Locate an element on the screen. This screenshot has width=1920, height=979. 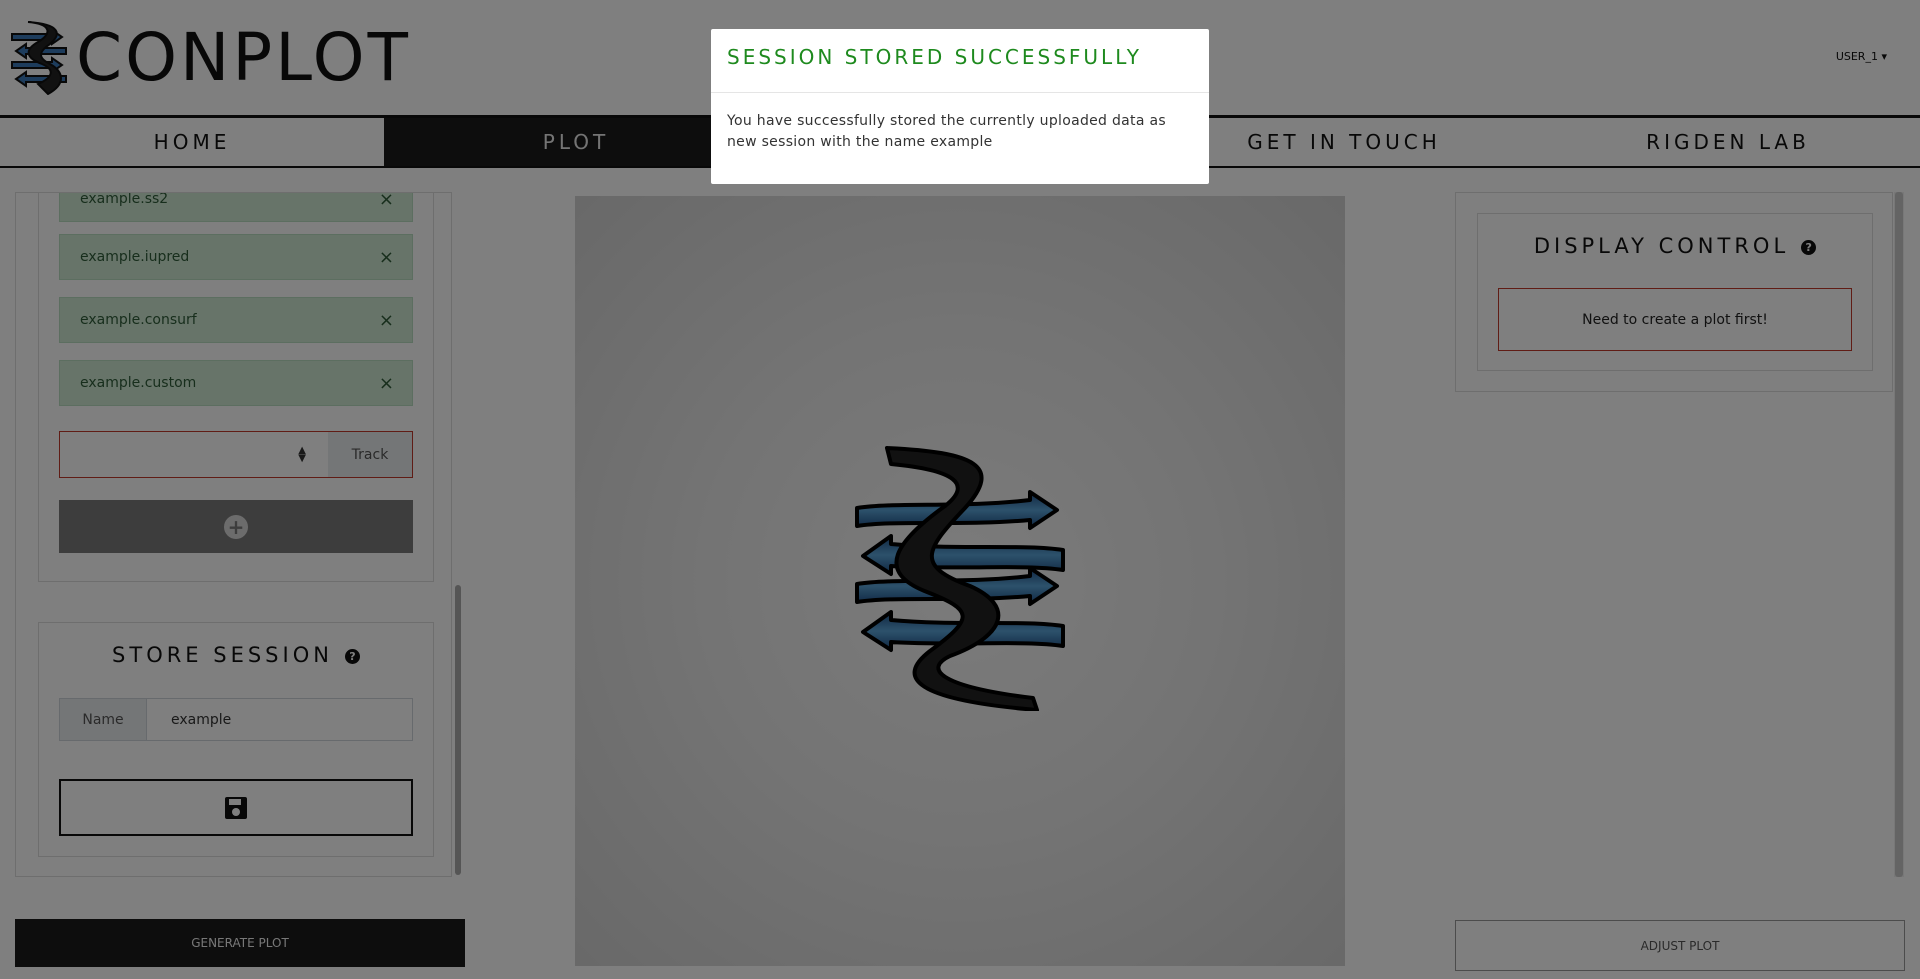
modal-divider is located at coordinates (960, 92).